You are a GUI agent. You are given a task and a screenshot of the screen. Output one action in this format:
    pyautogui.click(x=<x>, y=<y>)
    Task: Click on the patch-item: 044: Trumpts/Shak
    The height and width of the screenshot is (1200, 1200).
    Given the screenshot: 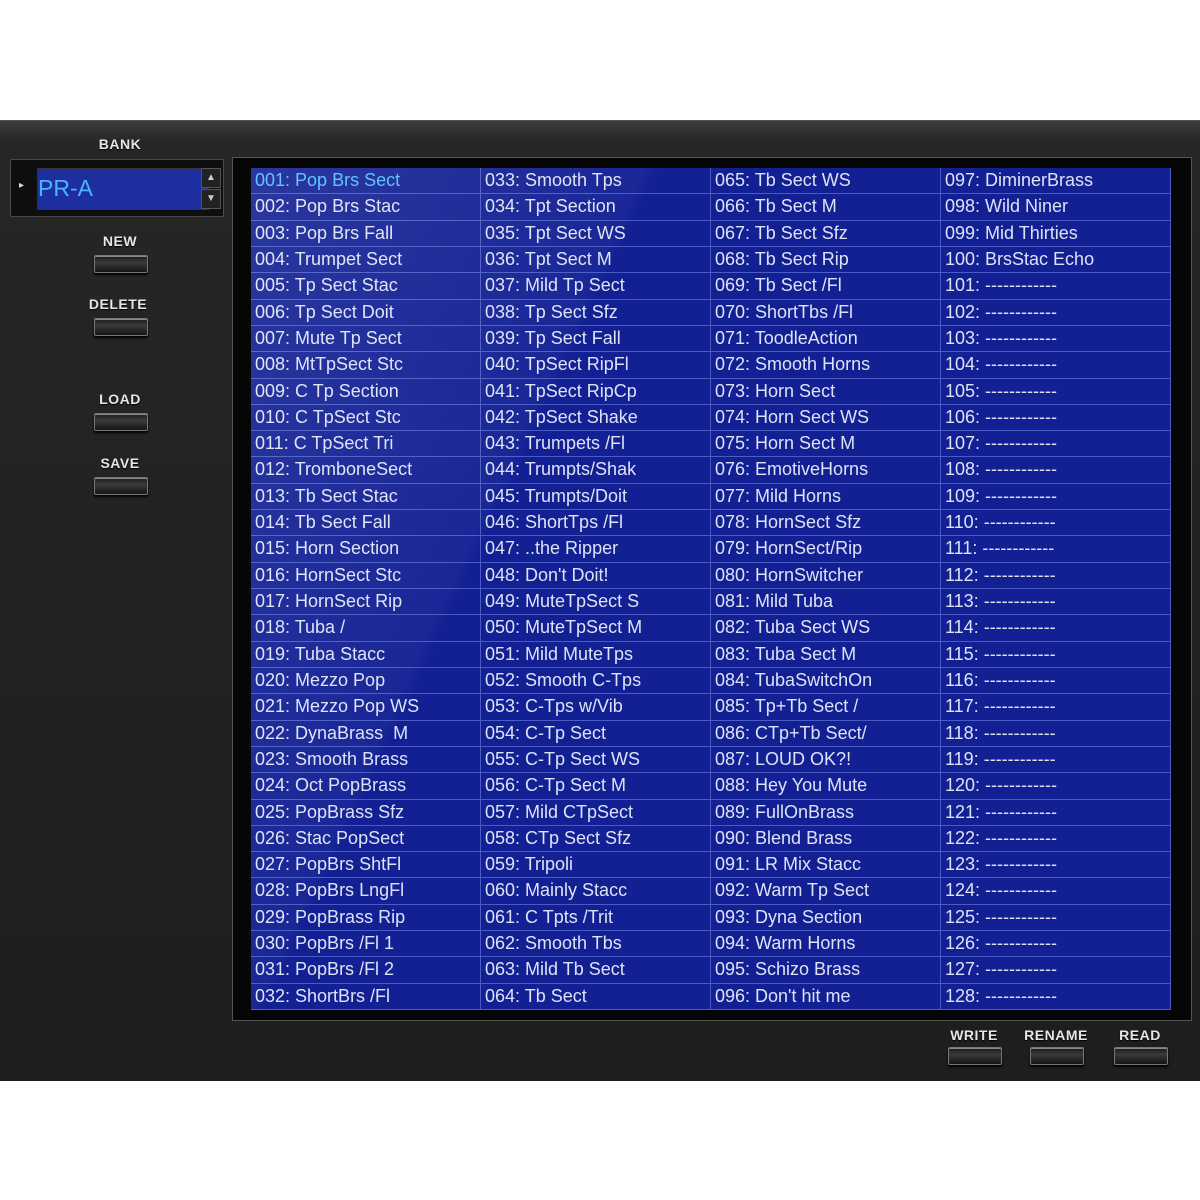 What is the action you would take?
    pyautogui.click(x=596, y=470)
    